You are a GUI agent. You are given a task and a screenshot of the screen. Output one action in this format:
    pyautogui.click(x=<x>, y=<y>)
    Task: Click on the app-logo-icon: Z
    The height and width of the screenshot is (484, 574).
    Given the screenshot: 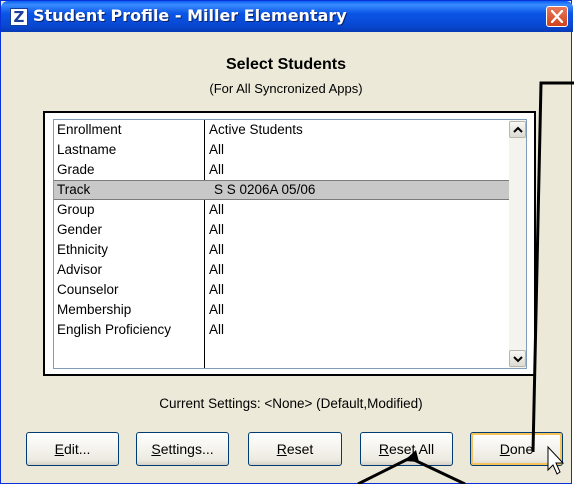 What is the action you would take?
    pyautogui.click(x=19, y=17)
    